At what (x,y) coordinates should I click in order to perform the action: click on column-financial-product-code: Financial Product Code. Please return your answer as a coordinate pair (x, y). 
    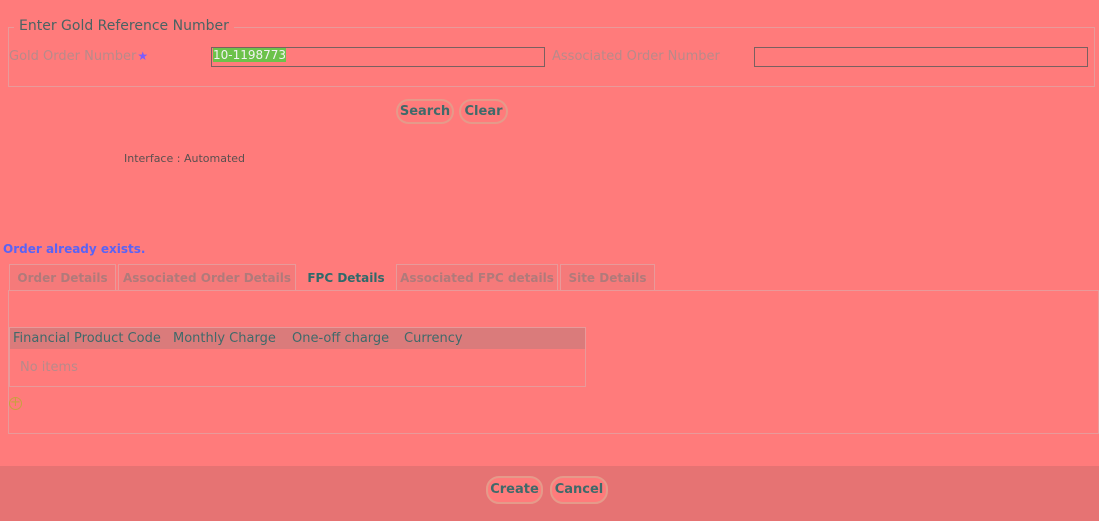
    Looking at the image, I should click on (93, 338).